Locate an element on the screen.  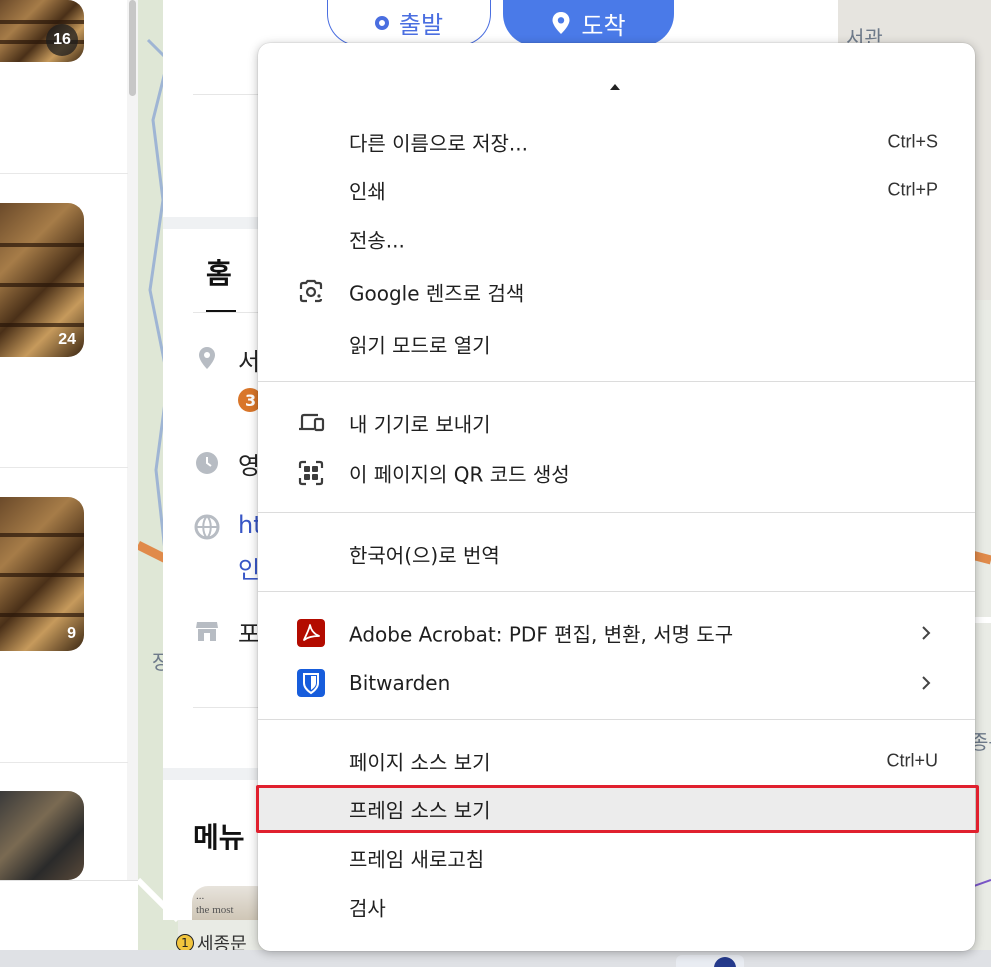
menu-item-shortcut: Ctrl+U is located at coordinates (912, 760).